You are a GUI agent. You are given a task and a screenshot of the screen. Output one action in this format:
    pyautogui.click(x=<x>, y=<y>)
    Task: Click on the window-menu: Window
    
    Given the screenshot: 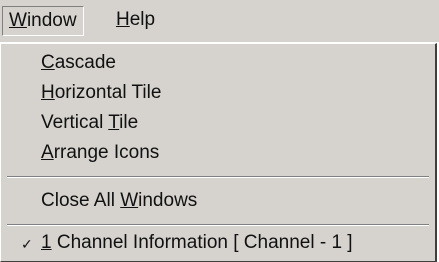 What is the action you would take?
    pyautogui.click(x=43, y=21)
    